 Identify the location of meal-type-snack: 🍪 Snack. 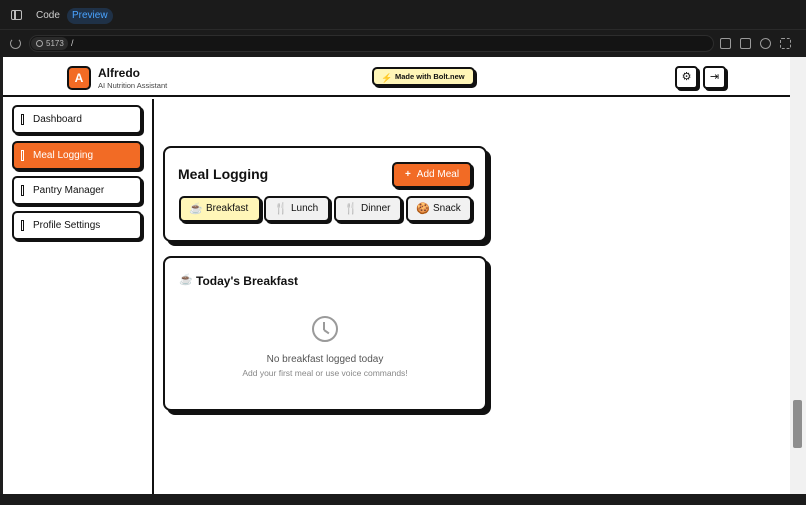
(439, 209).